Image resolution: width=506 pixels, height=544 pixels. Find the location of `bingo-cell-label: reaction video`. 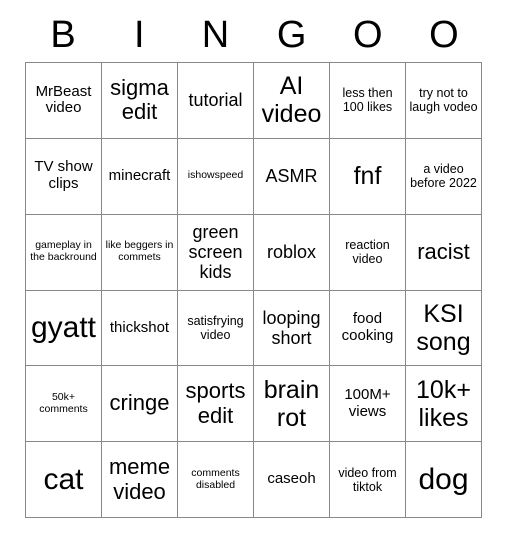

bingo-cell-label: reaction video is located at coordinates (367, 252).